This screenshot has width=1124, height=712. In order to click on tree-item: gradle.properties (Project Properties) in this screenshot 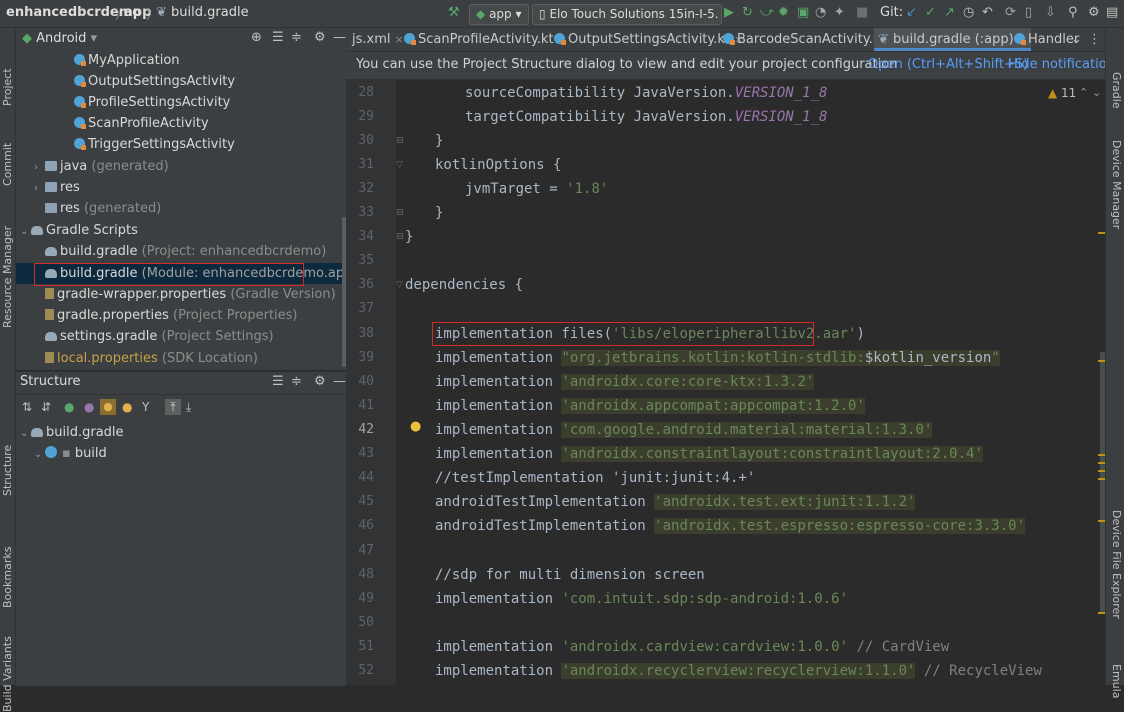, I will do `click(171, 315)`.